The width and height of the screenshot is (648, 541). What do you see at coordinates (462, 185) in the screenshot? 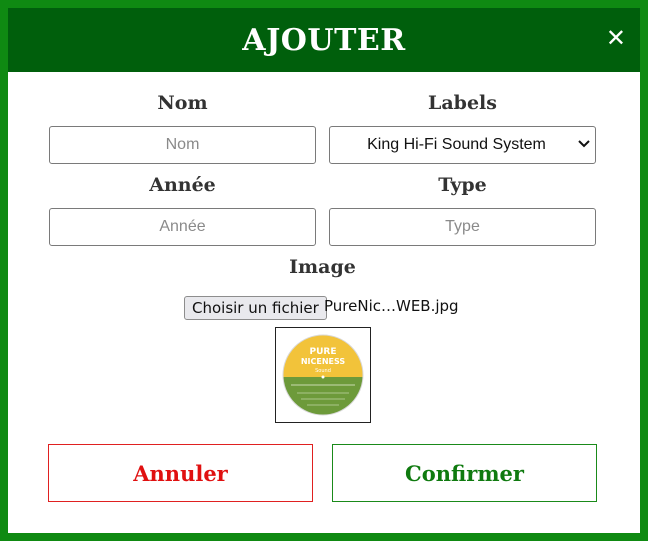
I see `type-label: Type` at bounding box center [462, 185].